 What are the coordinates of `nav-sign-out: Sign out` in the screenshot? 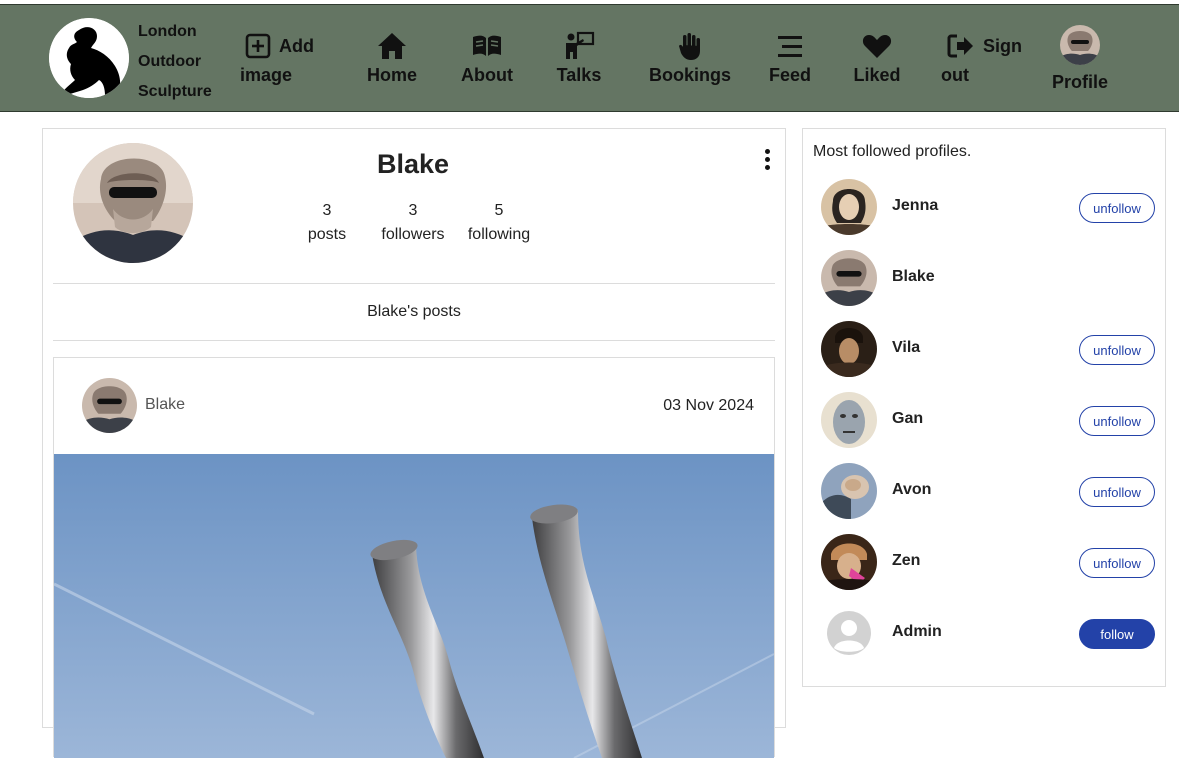 It's located at (981, 58).